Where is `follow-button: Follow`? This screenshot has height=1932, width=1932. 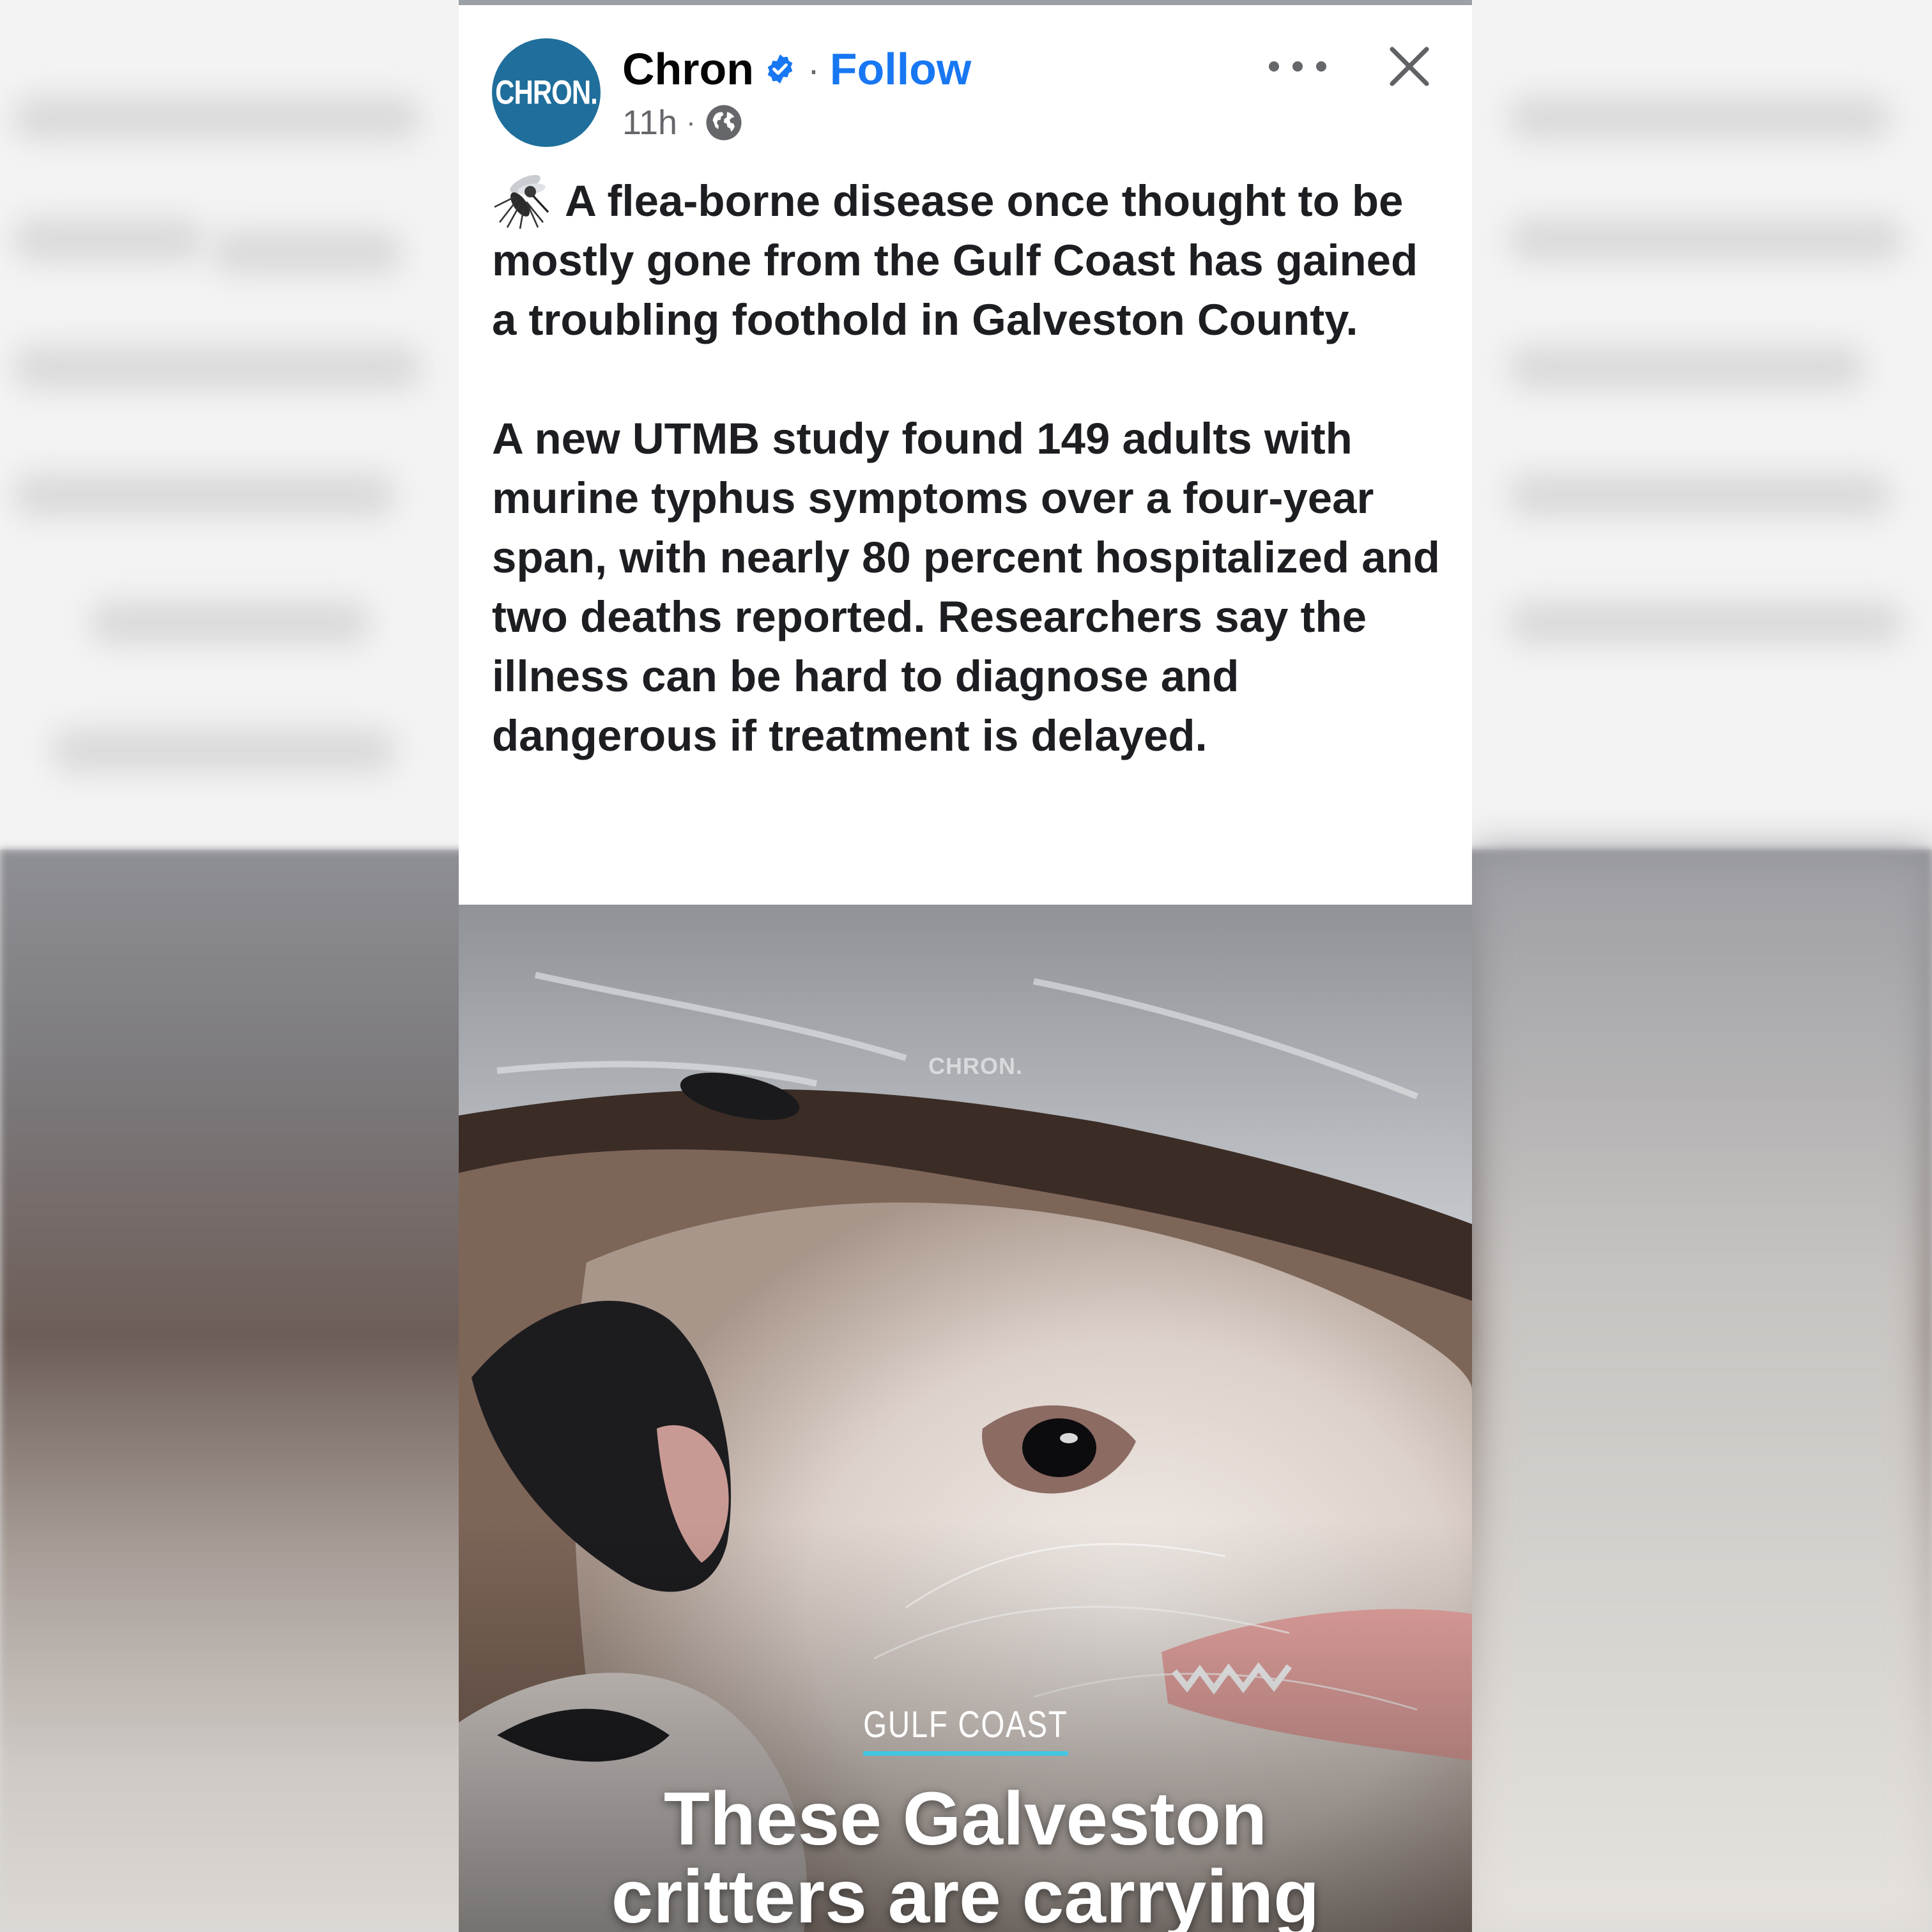 follow-button: Follow is located at coordinates (901, 69).